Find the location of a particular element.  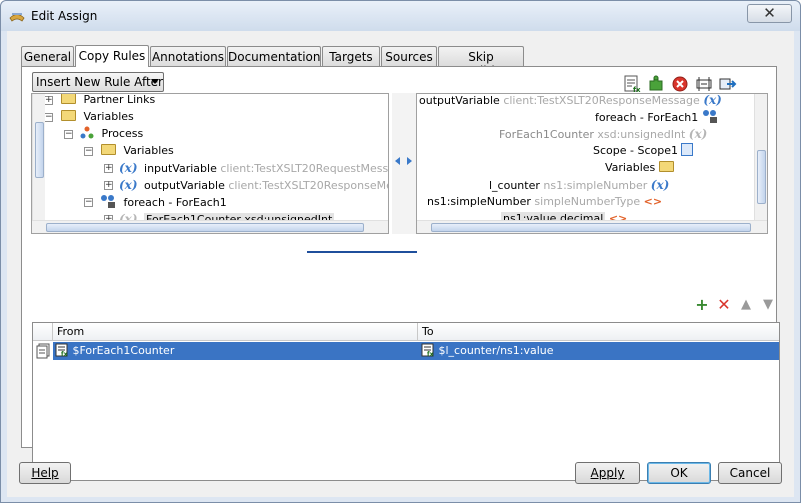

rule-insert-select: Insert New Rule After is located at coordinates (98, 82).